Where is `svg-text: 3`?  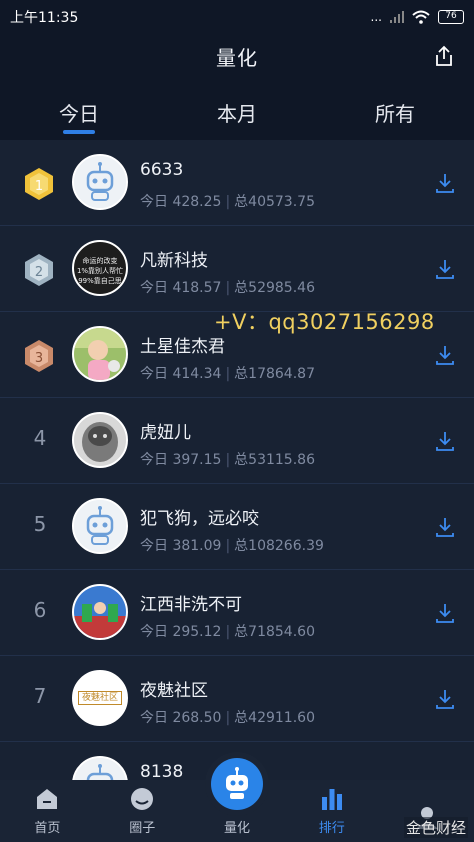
svg-text: 3 is located at coordinates (39, 358).